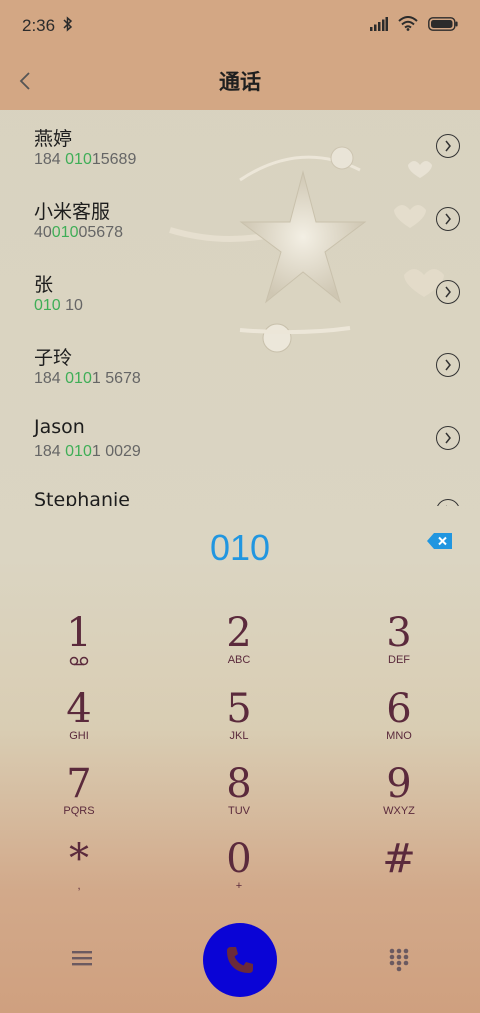 This screenshot has width=480, height=1013. I want to click on key-4: 4 GHI, so click(79, 721).